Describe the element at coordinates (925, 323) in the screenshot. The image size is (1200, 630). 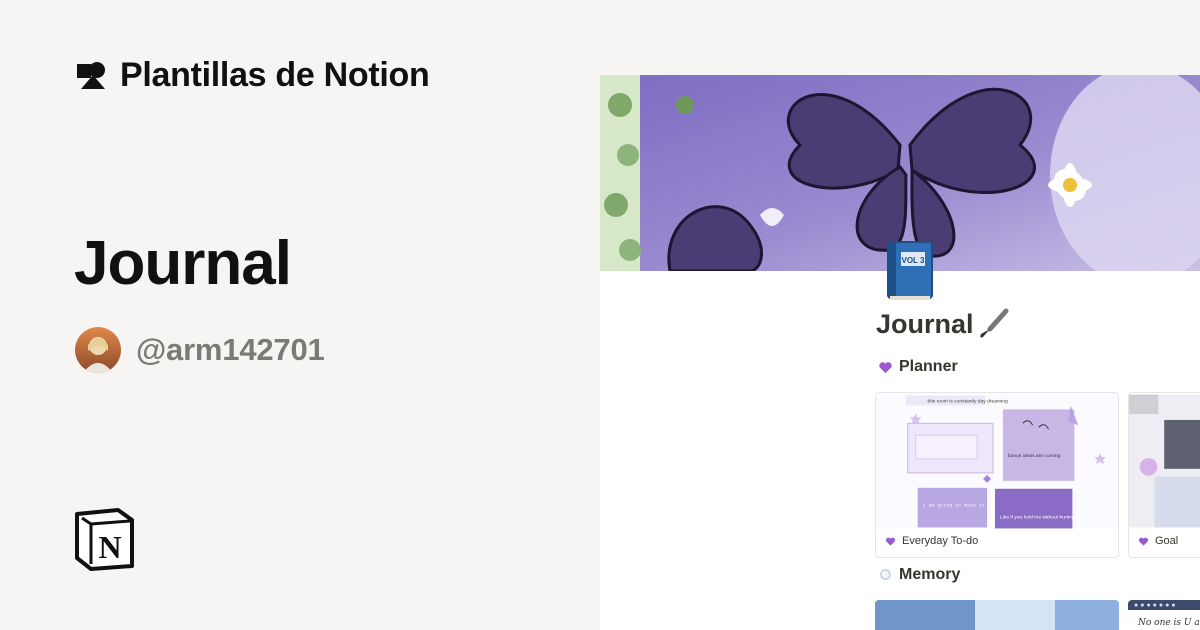
I see `page-title-text: Journal` at that location.